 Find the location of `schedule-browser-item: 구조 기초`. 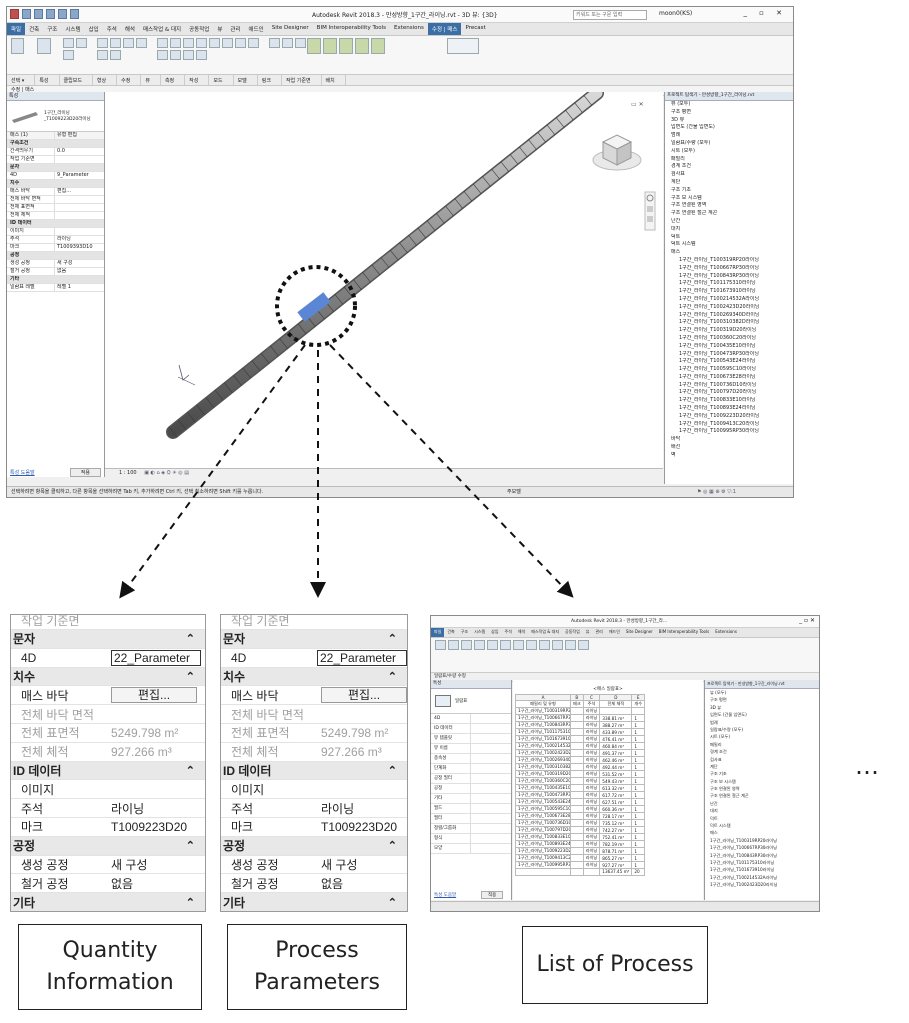

schedule-browser-item: 구조 기초 is located at coordinates (764, 773).